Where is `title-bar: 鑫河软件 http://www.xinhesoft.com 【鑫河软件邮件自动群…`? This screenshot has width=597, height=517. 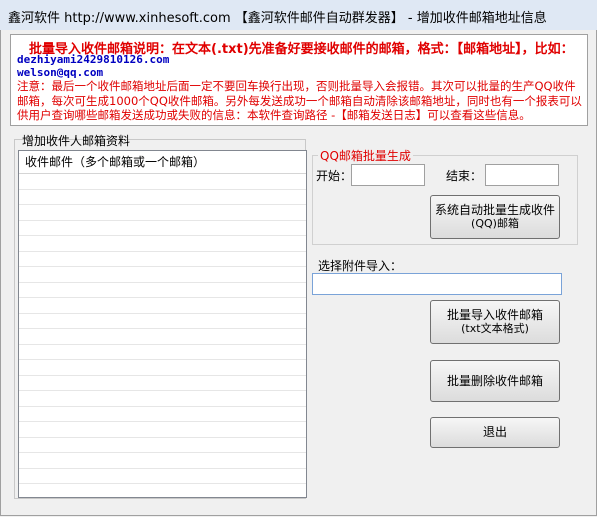
title-bar: 鑫河软件 http://www.xinhesoft.com 【鑫河软件邮件自动群… is located at coordinates (298, 15).